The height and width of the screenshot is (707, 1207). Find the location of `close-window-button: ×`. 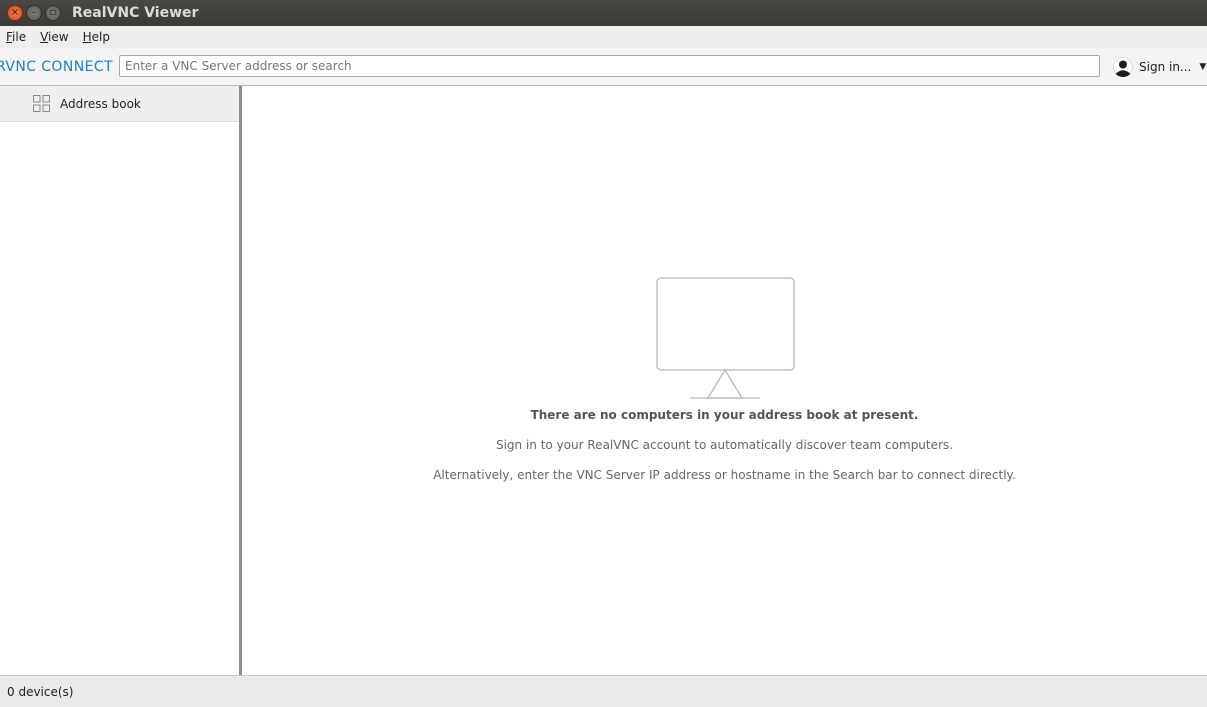

close-window-button: × is located at coordinates (15, 13).